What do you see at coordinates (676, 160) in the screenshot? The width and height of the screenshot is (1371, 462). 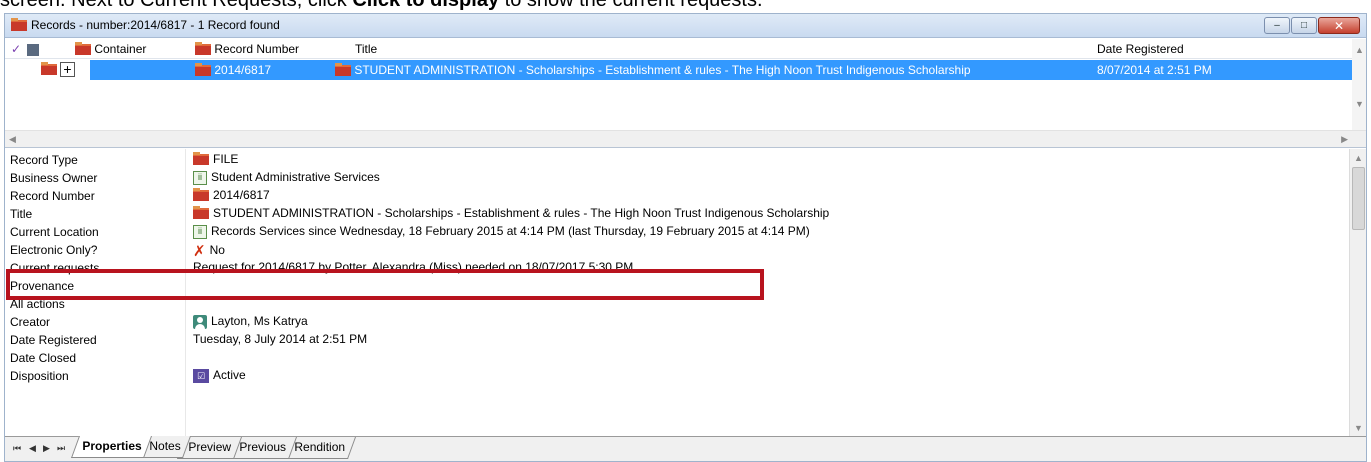 I see `property-row-record-type: Record Type FILE` at bounding box center [676, 160].